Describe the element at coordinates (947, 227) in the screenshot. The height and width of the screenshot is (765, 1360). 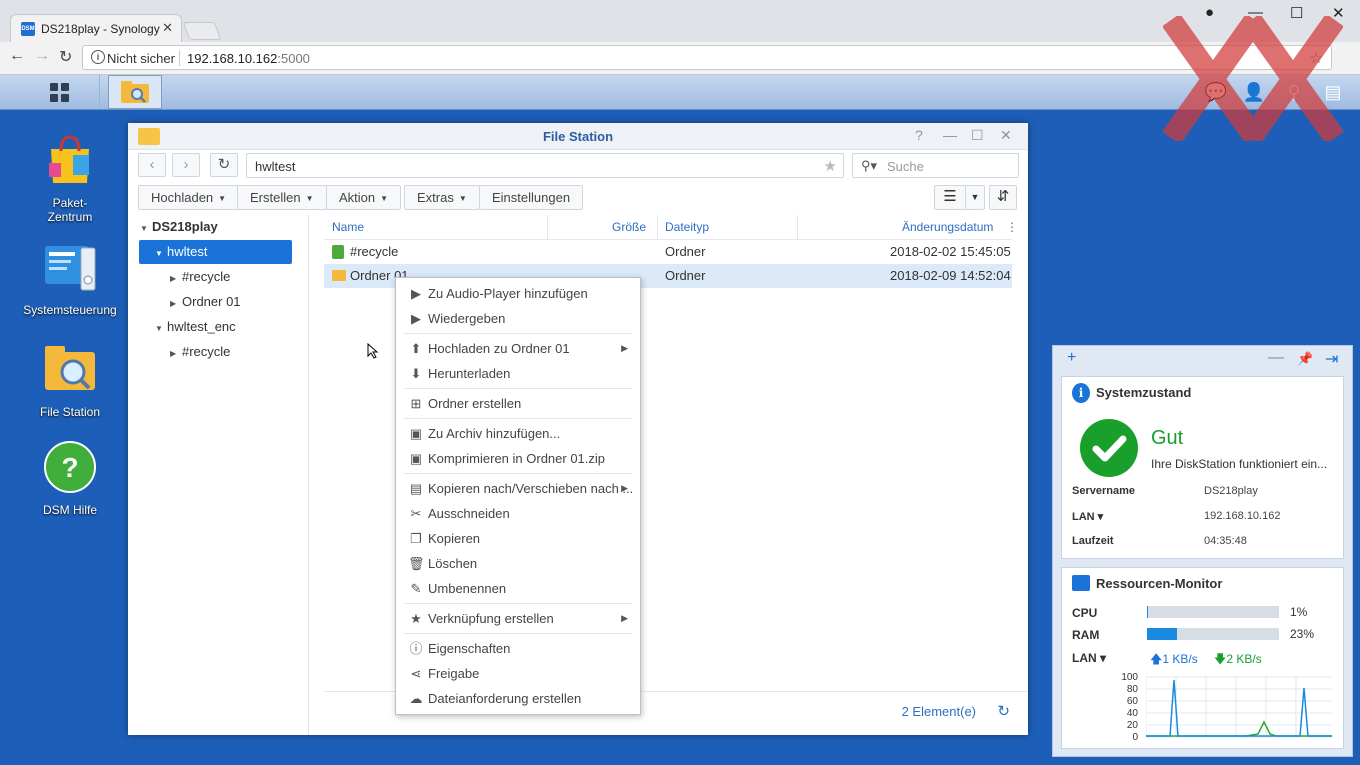
I see `column-modified: Änderungsdatum` at that location.